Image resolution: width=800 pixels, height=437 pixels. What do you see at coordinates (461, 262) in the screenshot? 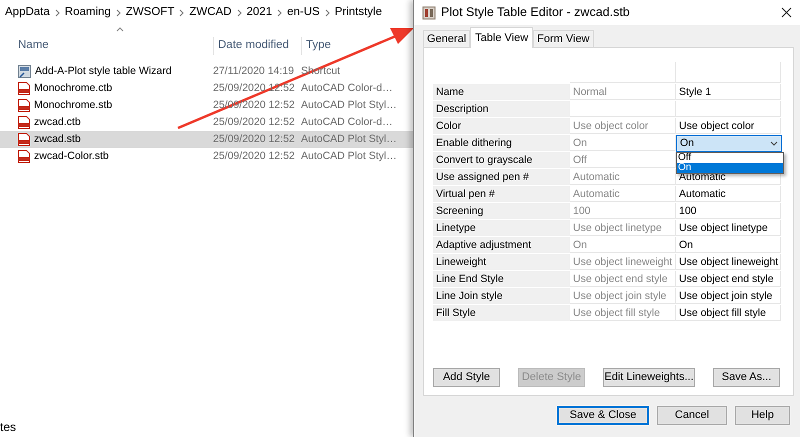
I see `property-label: Lineweight` at bounding box center [461, 262].